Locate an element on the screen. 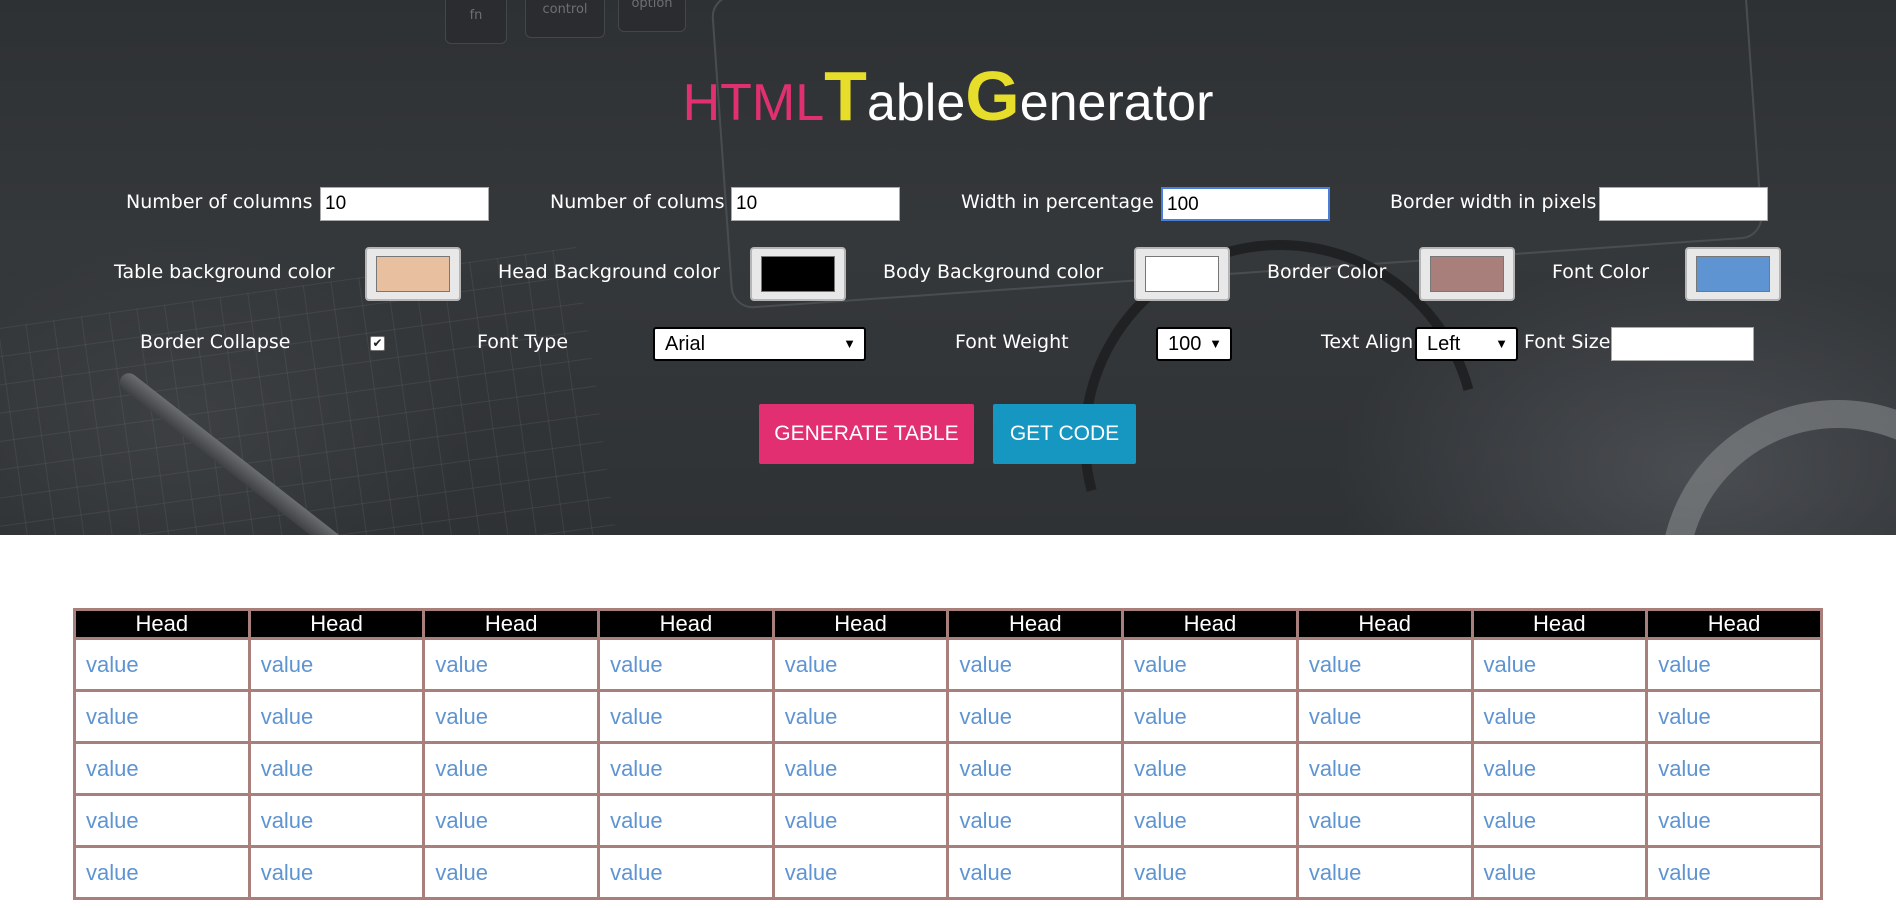 Image resolution: width=1896 pixels, height=908 pixels. text-align-label: Text Align is located at coordinates (1367, 342).